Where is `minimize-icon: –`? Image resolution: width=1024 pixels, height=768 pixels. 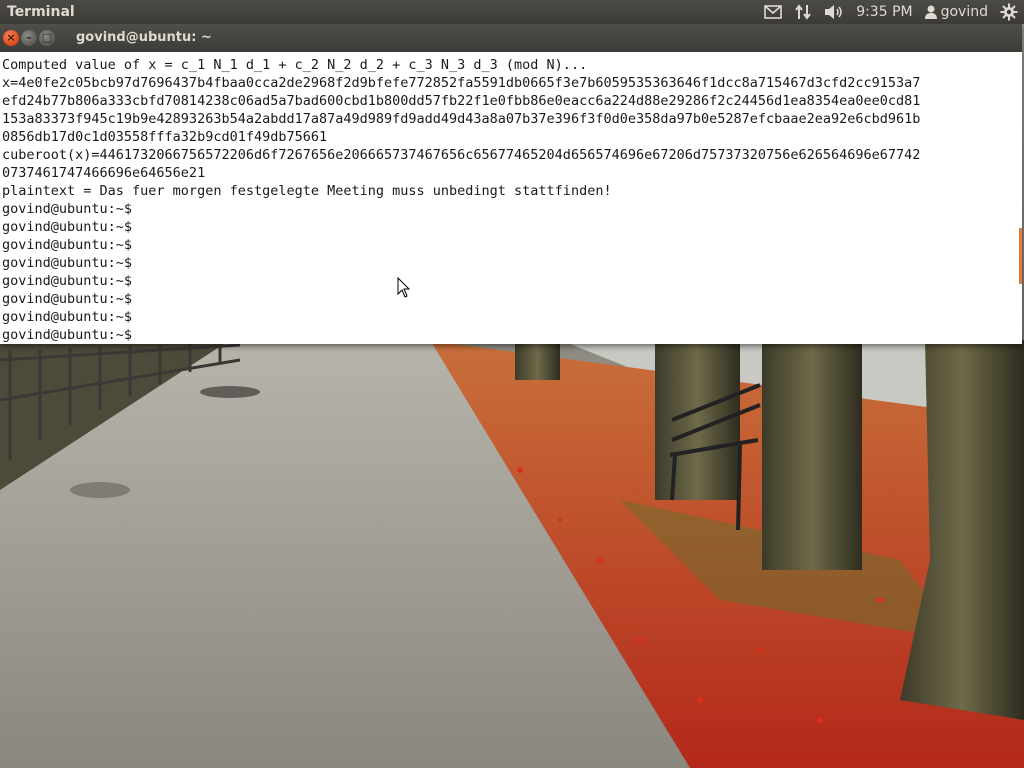
minimize-icon: – is located at coordinates (29, 37).